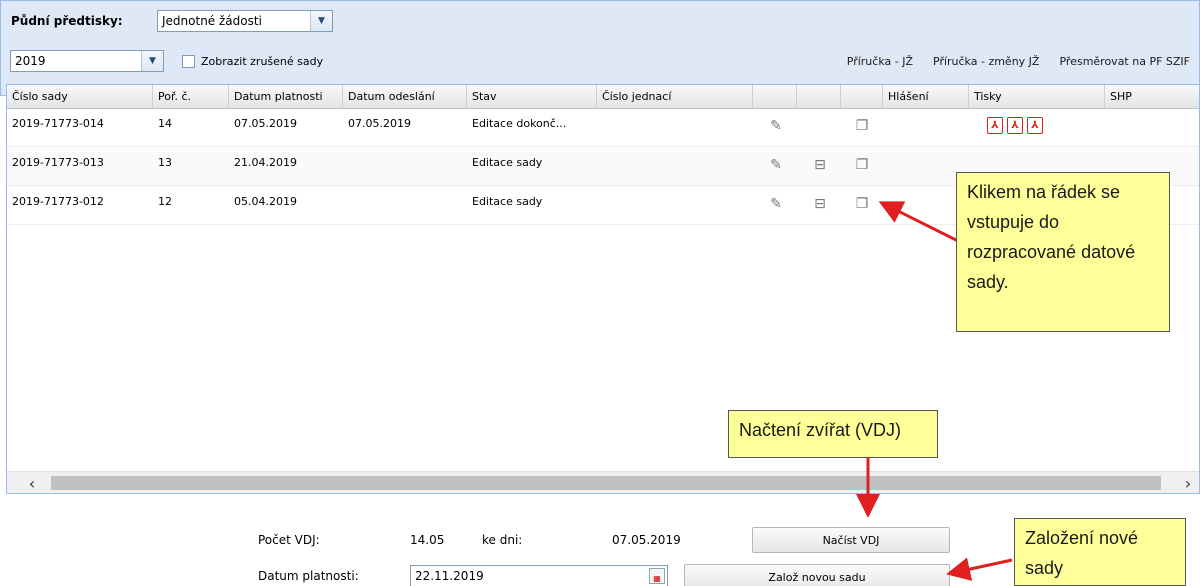 The width and height of the screenshot is (1200, 586). Describe the element at coordinates (1100, 552) in the screenshot. I see `callout-new-set: Založení nové sady` at that location.